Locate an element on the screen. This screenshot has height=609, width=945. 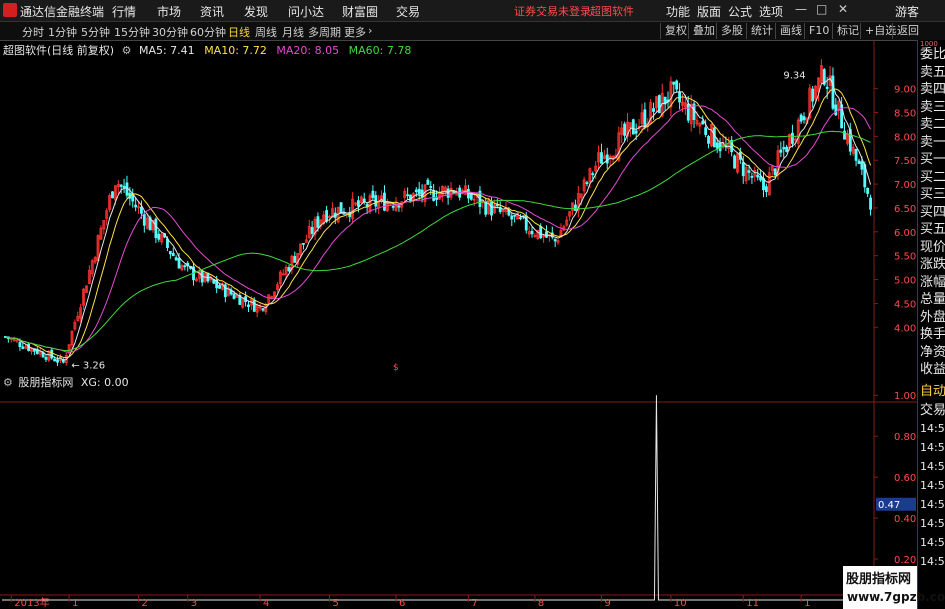
period-weekly: 周线 is located at coordinates (266, 32).